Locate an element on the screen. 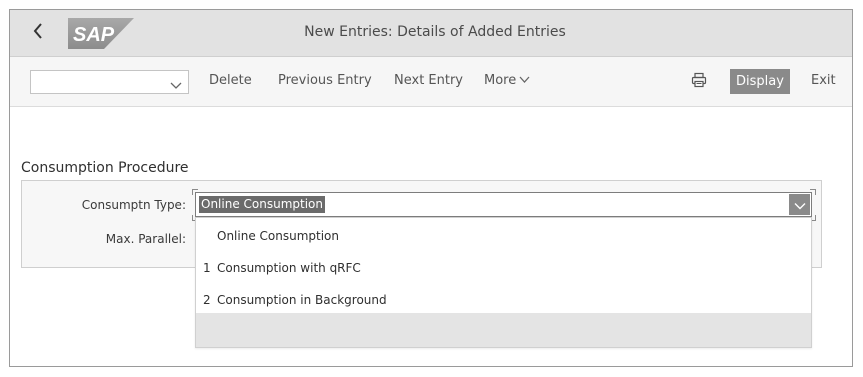  consumption-type-value: Online Consumption is located at coordinates (262, 204).